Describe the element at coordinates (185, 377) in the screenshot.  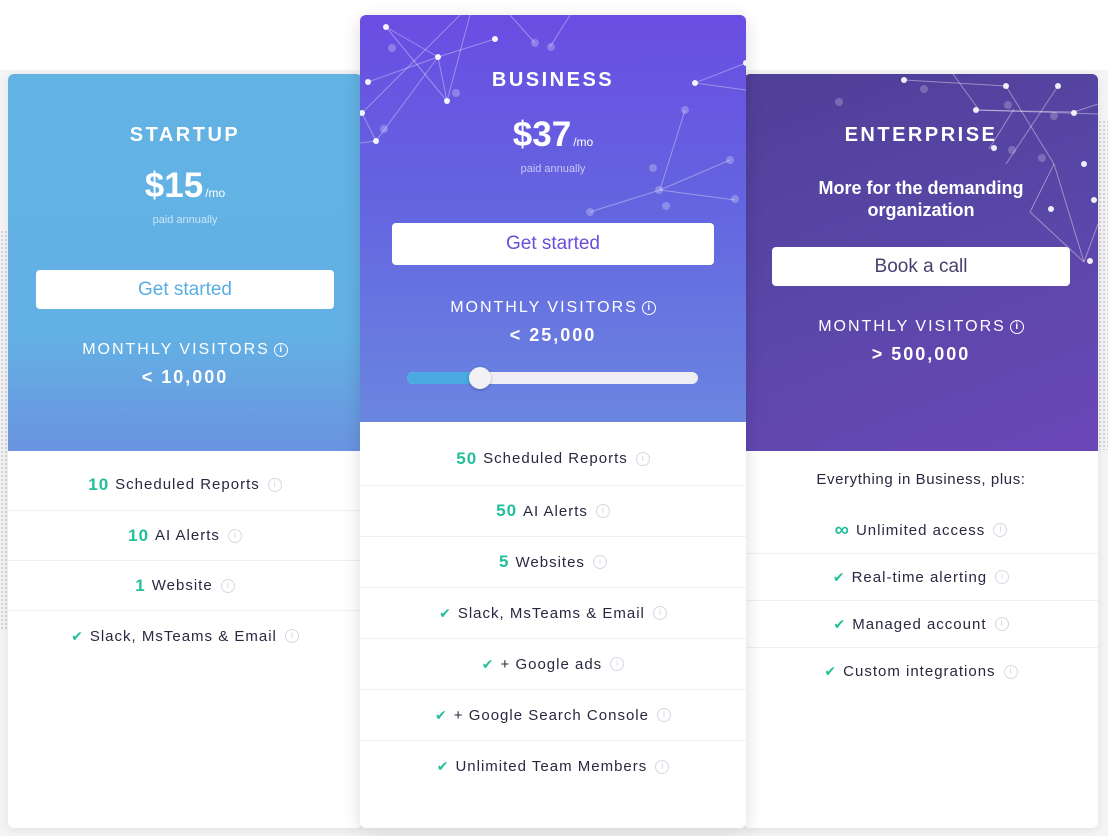
I see `monthly-visitors-value: < 10,000` at that location.